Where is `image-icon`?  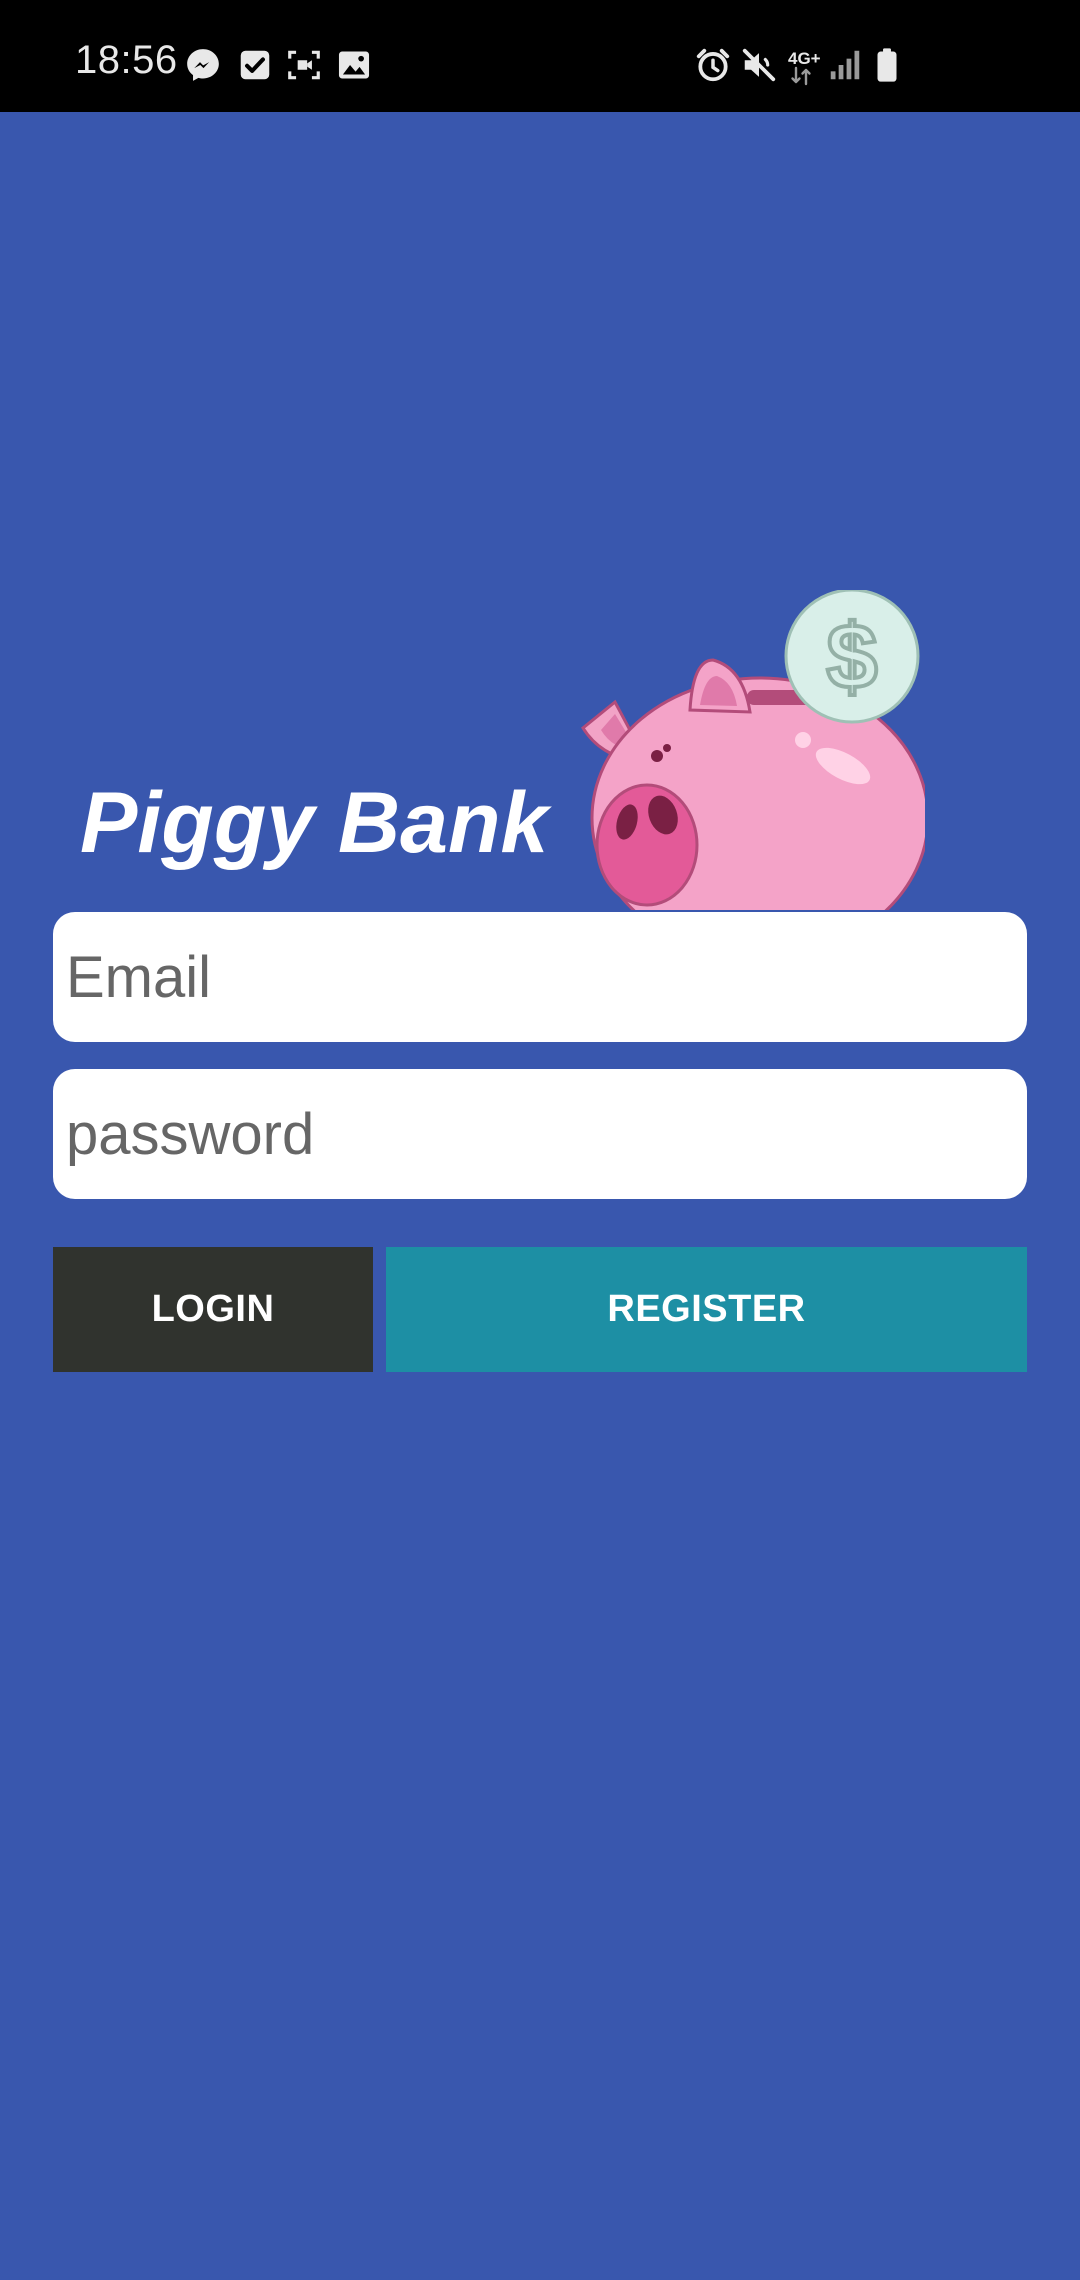 image-icon is located at coordinates (354, 65).